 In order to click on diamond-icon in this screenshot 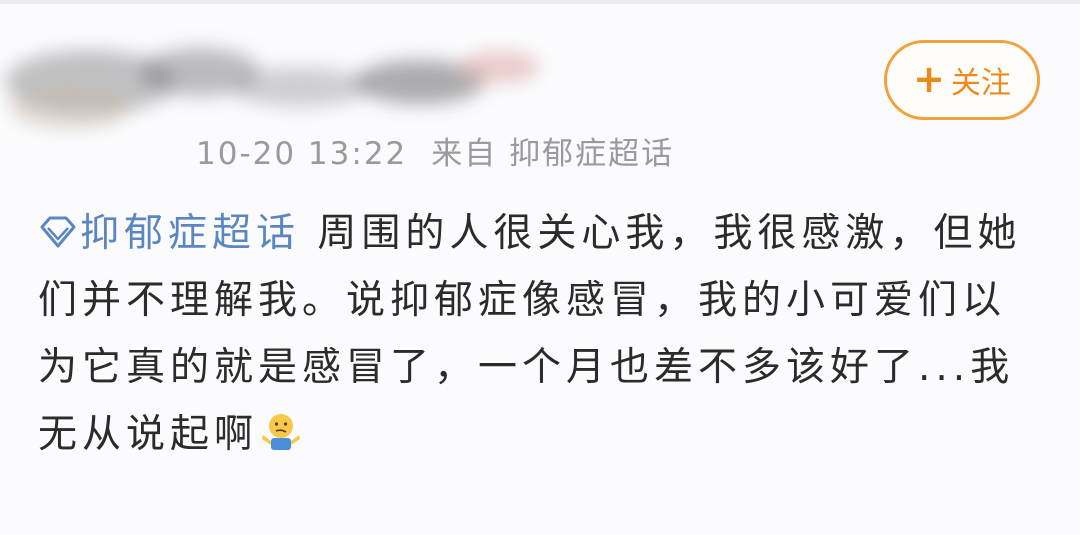, I will do `click(58, 232)`.